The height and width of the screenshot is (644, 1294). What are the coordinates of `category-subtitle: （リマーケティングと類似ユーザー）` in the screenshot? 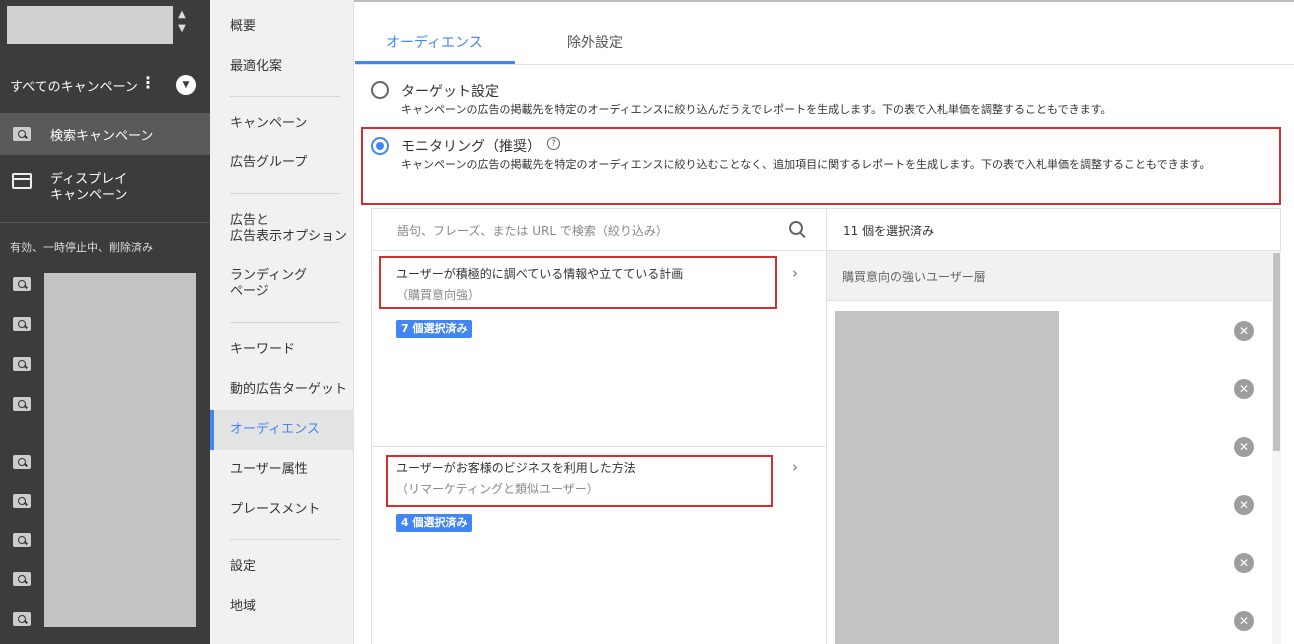 It's located at (497, 489).